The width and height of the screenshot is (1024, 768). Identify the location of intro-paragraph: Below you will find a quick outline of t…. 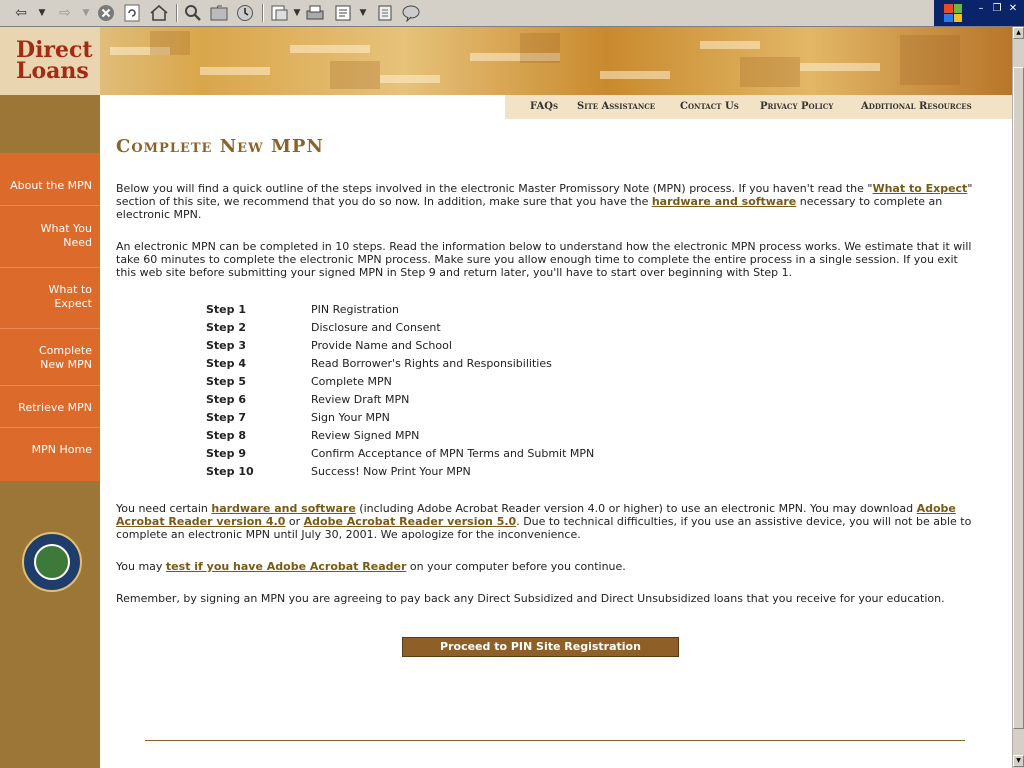
(546, 201).